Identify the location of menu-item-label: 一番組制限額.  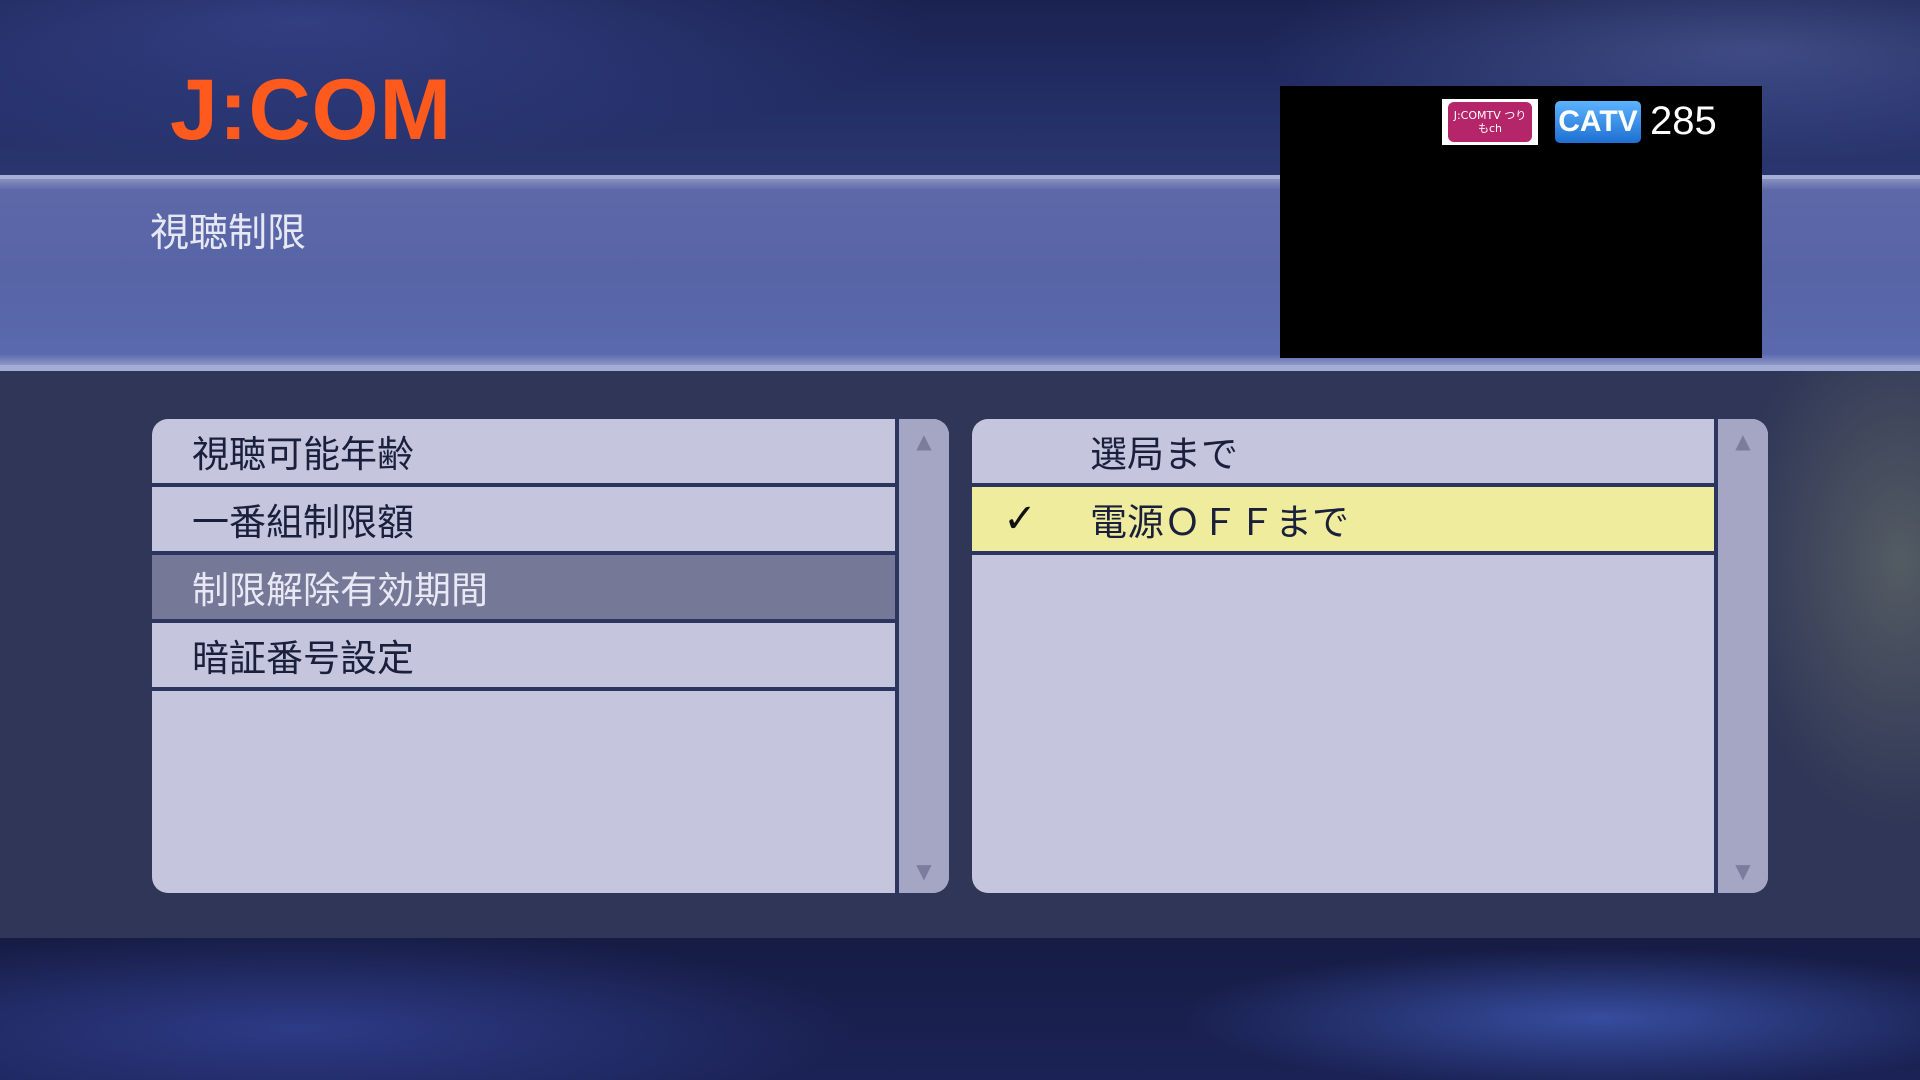
(303, 522).